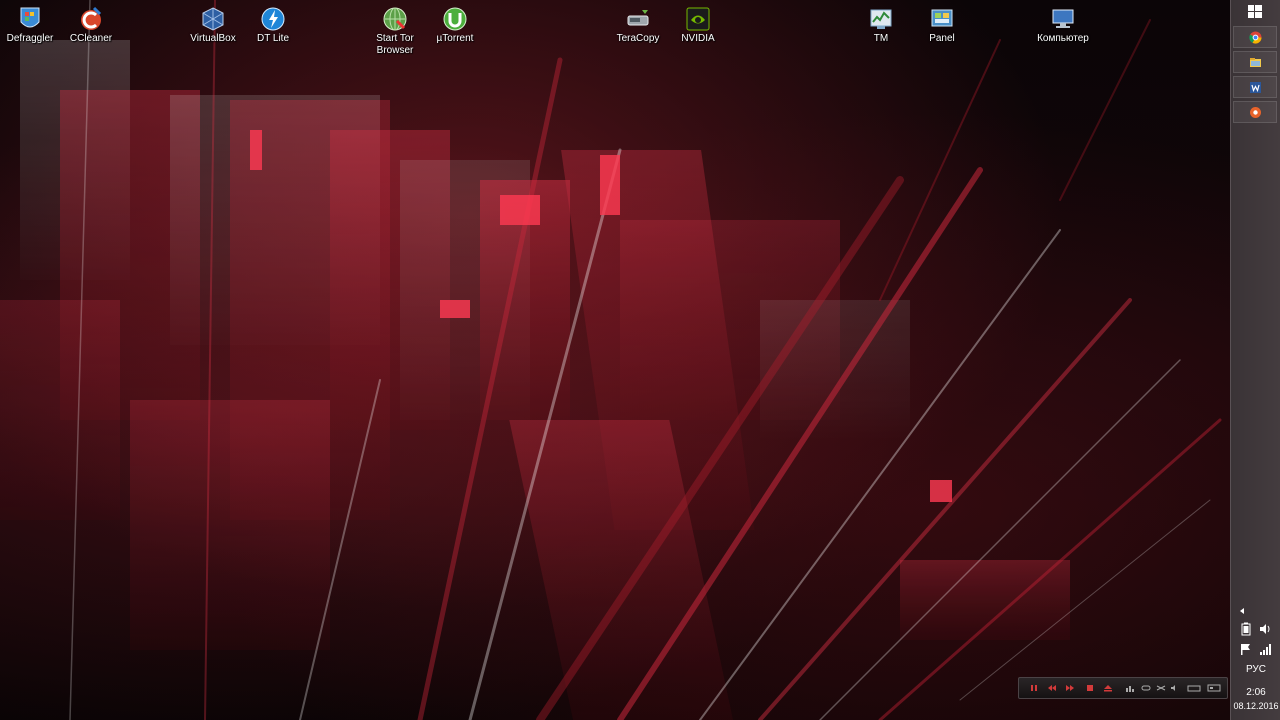 The width and height of the screenshot is (1280, 720). Describe the element at coordinates (1194, 688) in the screenshot. I see `miniplayer-mode-icon` at that location.